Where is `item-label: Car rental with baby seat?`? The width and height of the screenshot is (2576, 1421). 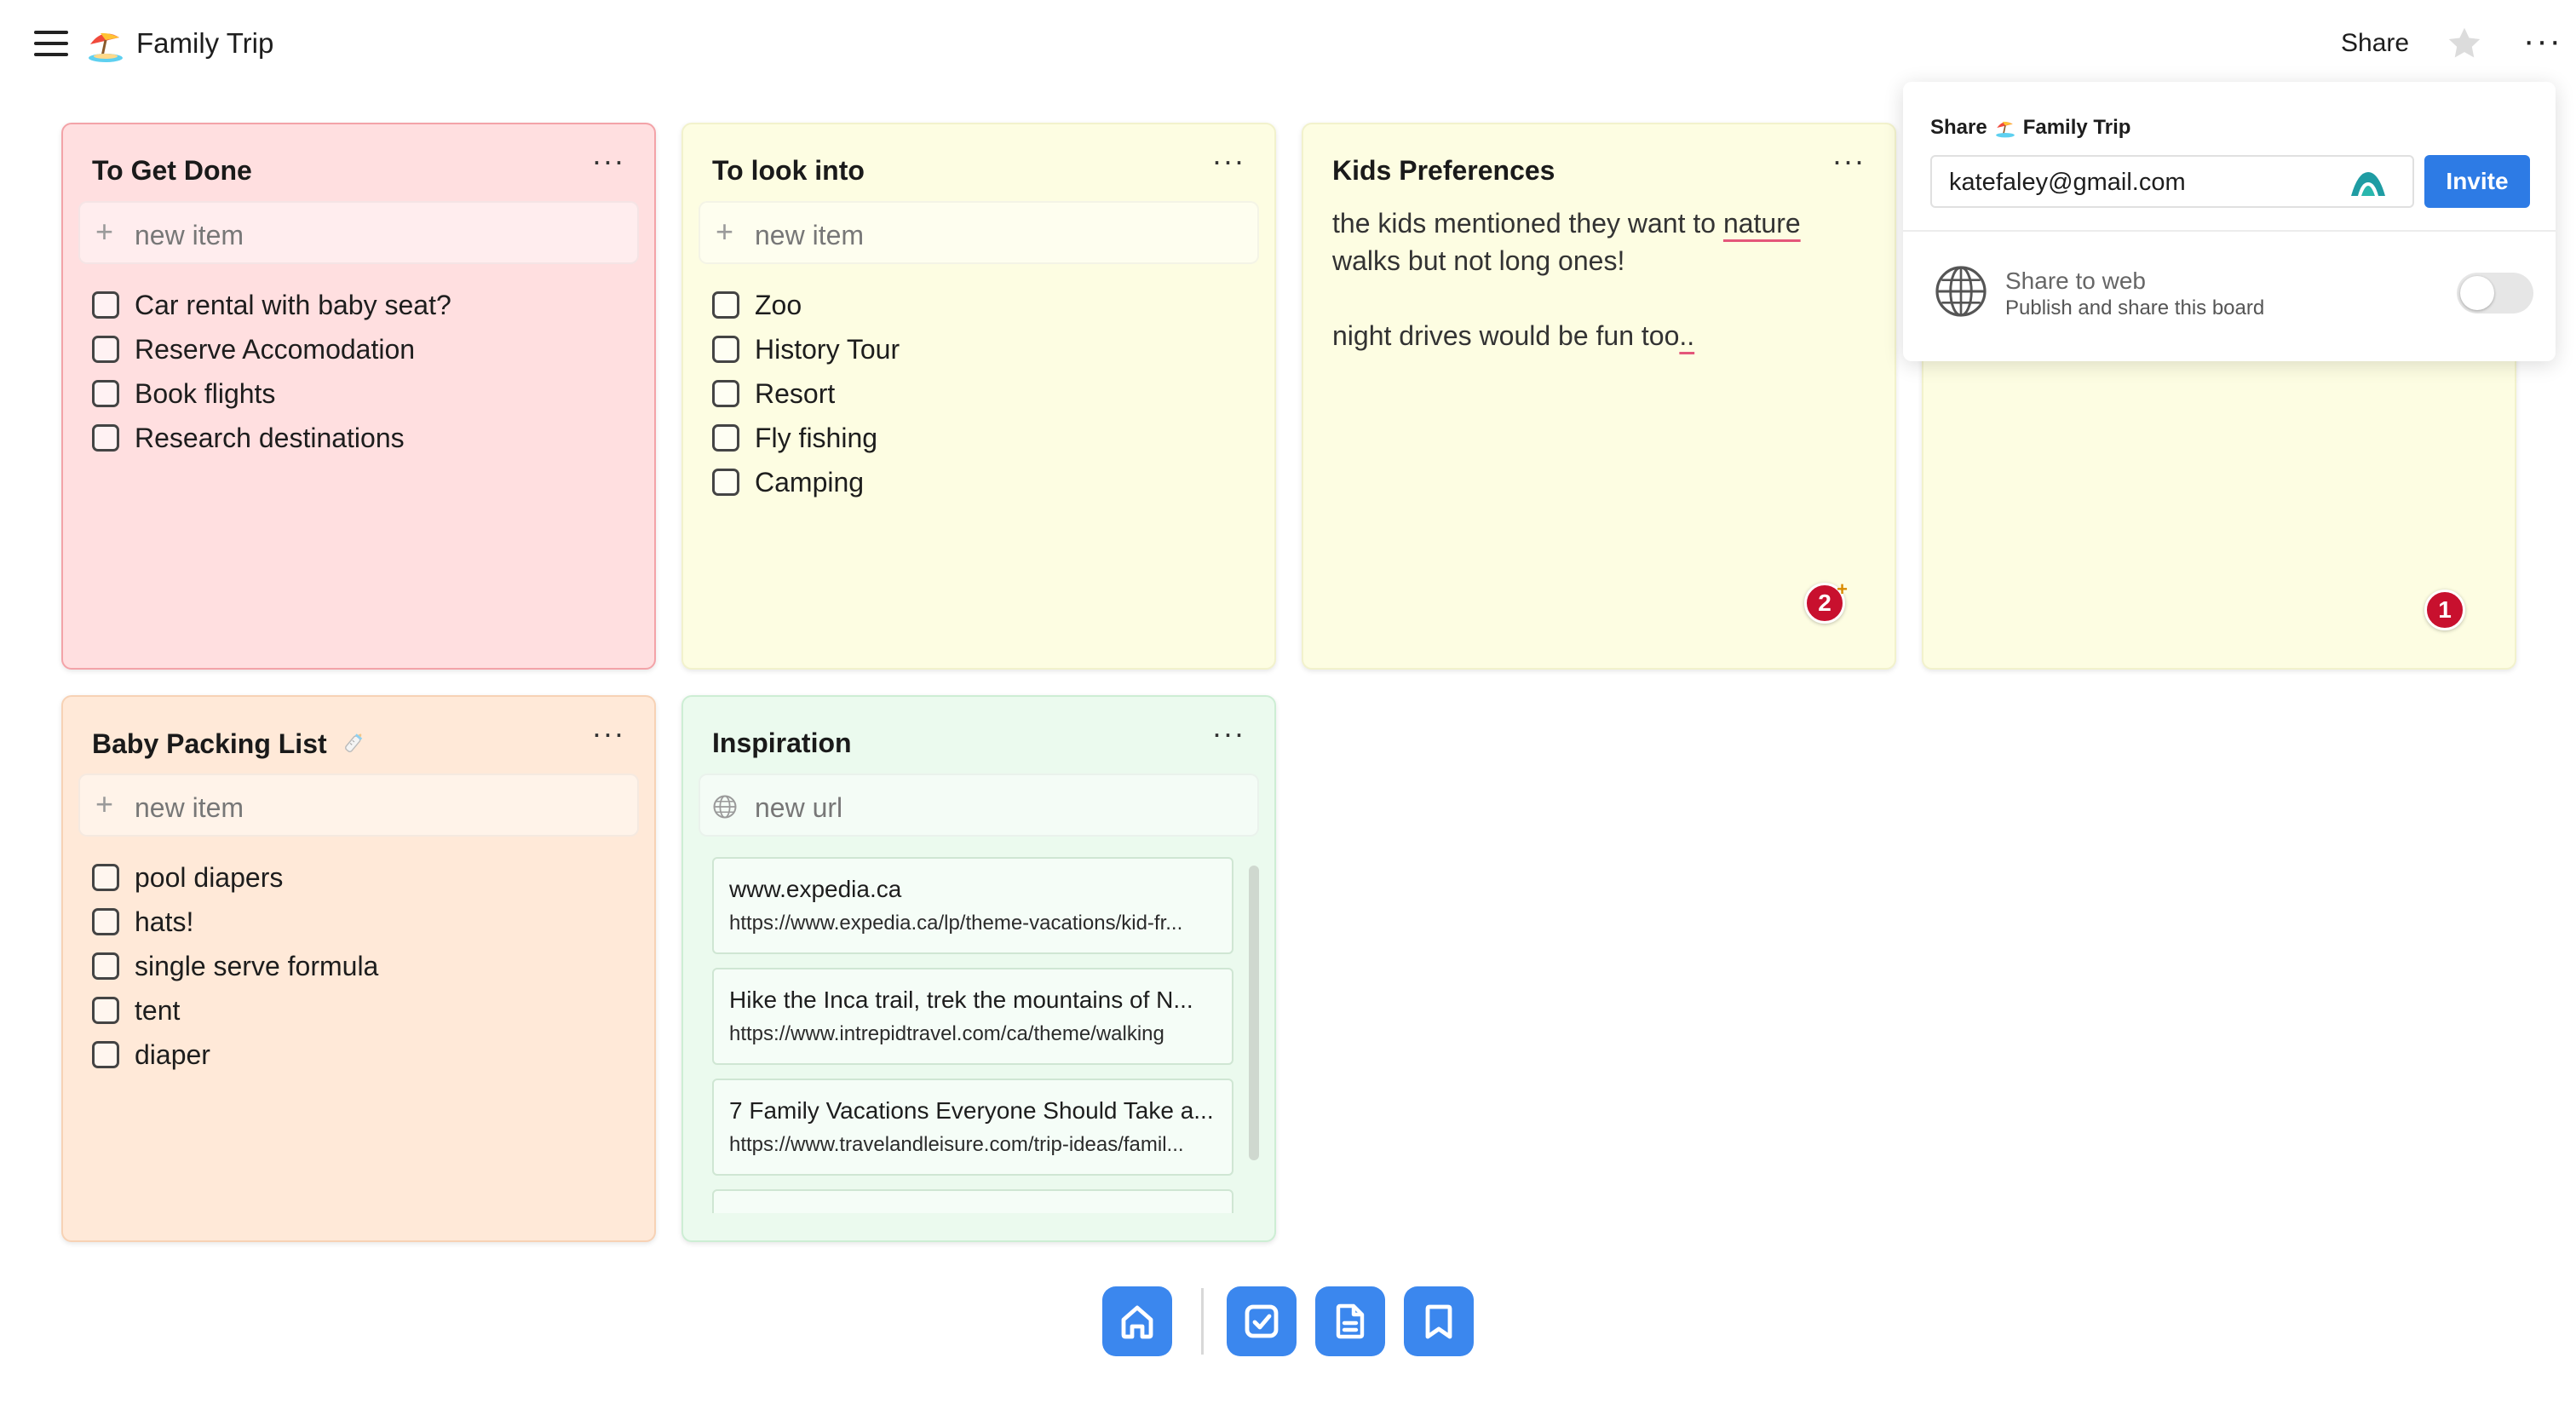 item-label: Car rental with baby seat? is located at coordinates (293, 304).